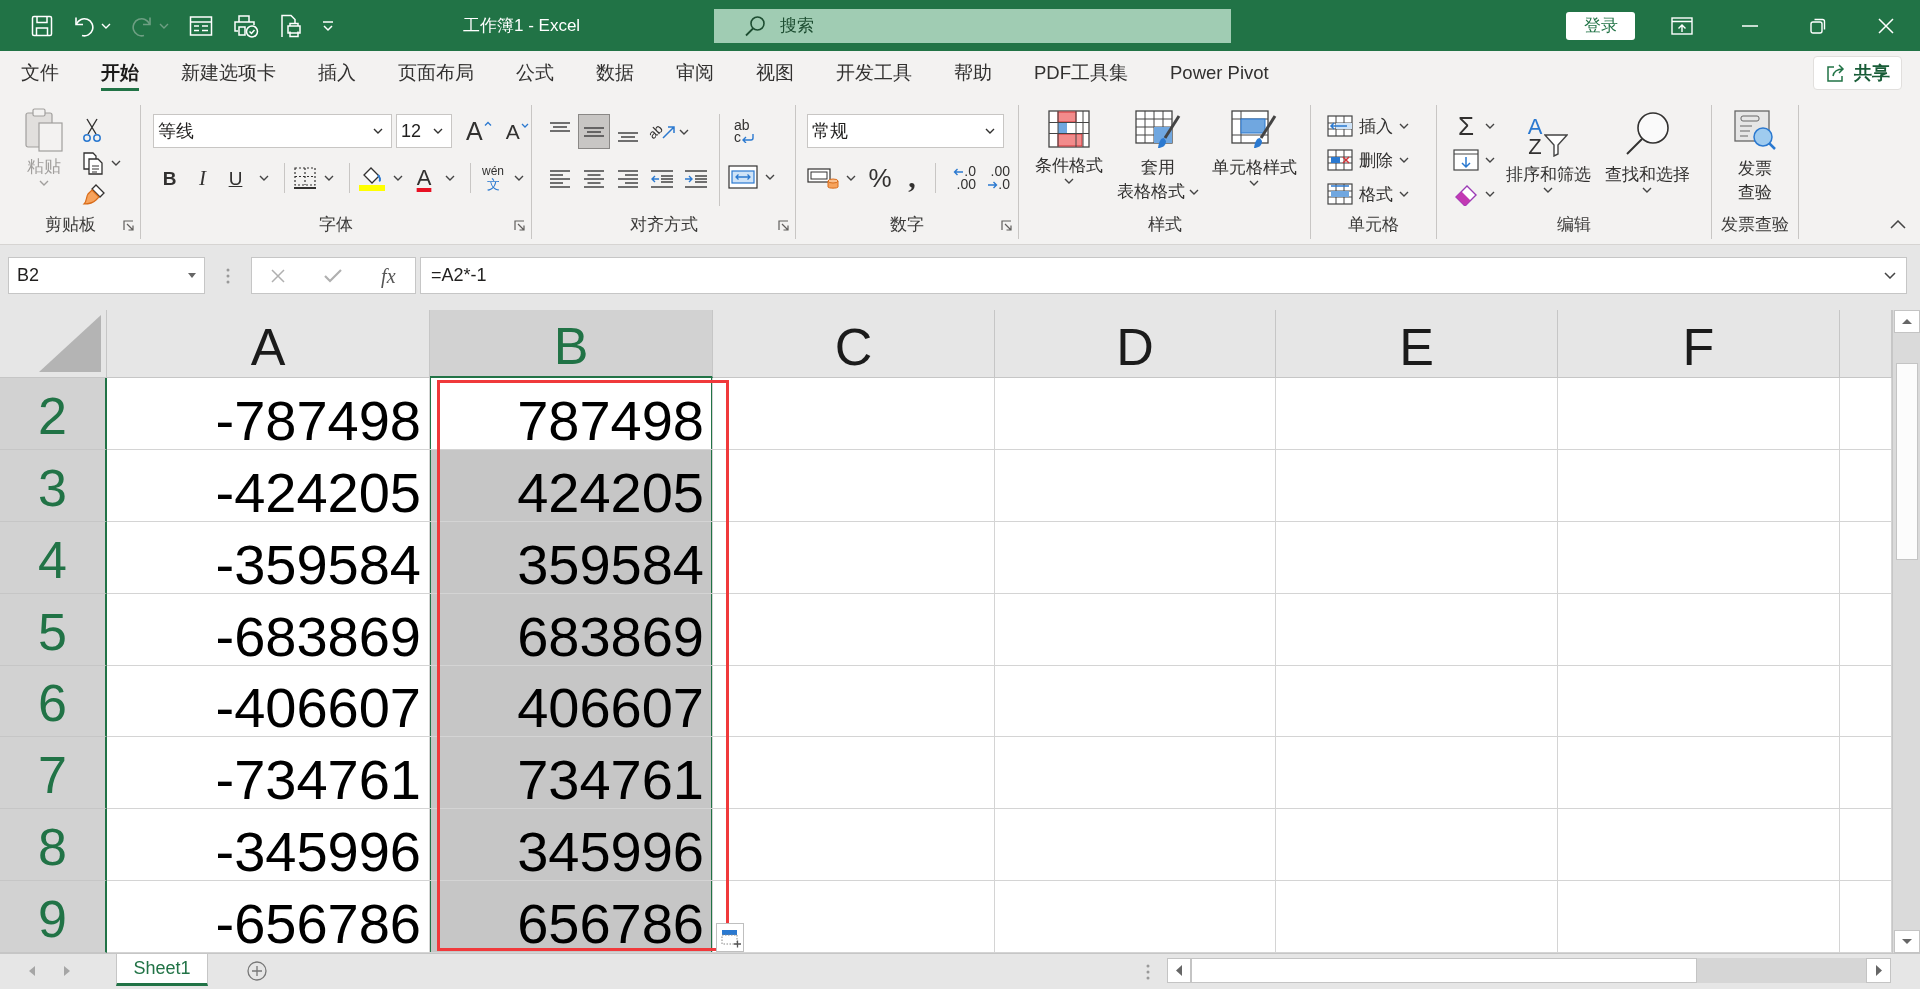 Image resolution: width=1920 pixels, height=989 pixels. What do you see at coordinates (1548, 161) in the screenshot?
I see `sort-filter-button: A Z 排序和筛选` at bounding box center [1548, 161].